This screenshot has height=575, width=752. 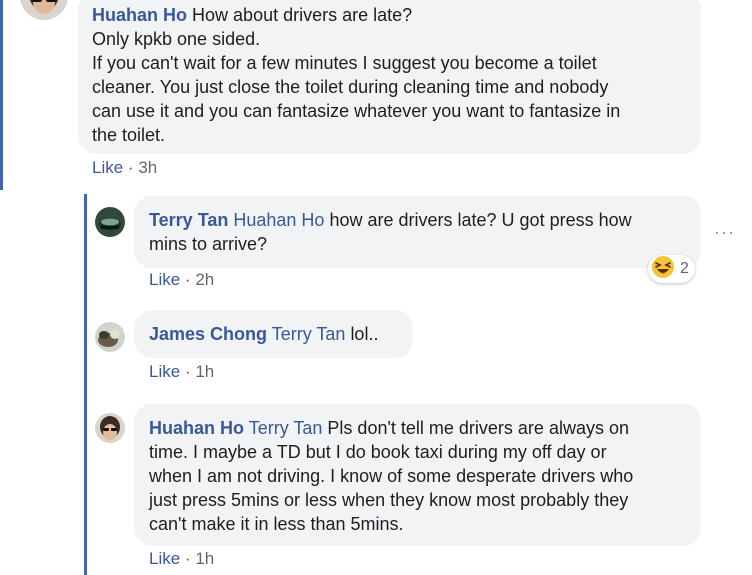 I want to click on comment-text: mins to arrive?, so click(x=208, y=244).